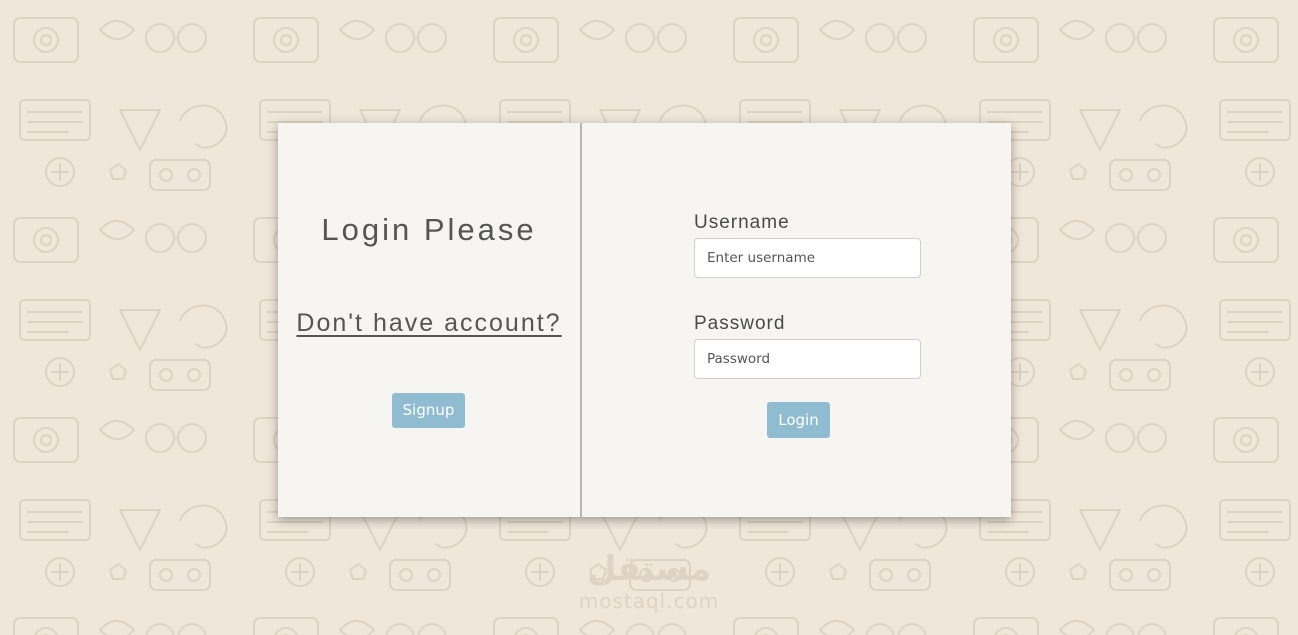 This screenshot has width=1298, height=635. I want to click on login-button: Login, so click(798, 420).